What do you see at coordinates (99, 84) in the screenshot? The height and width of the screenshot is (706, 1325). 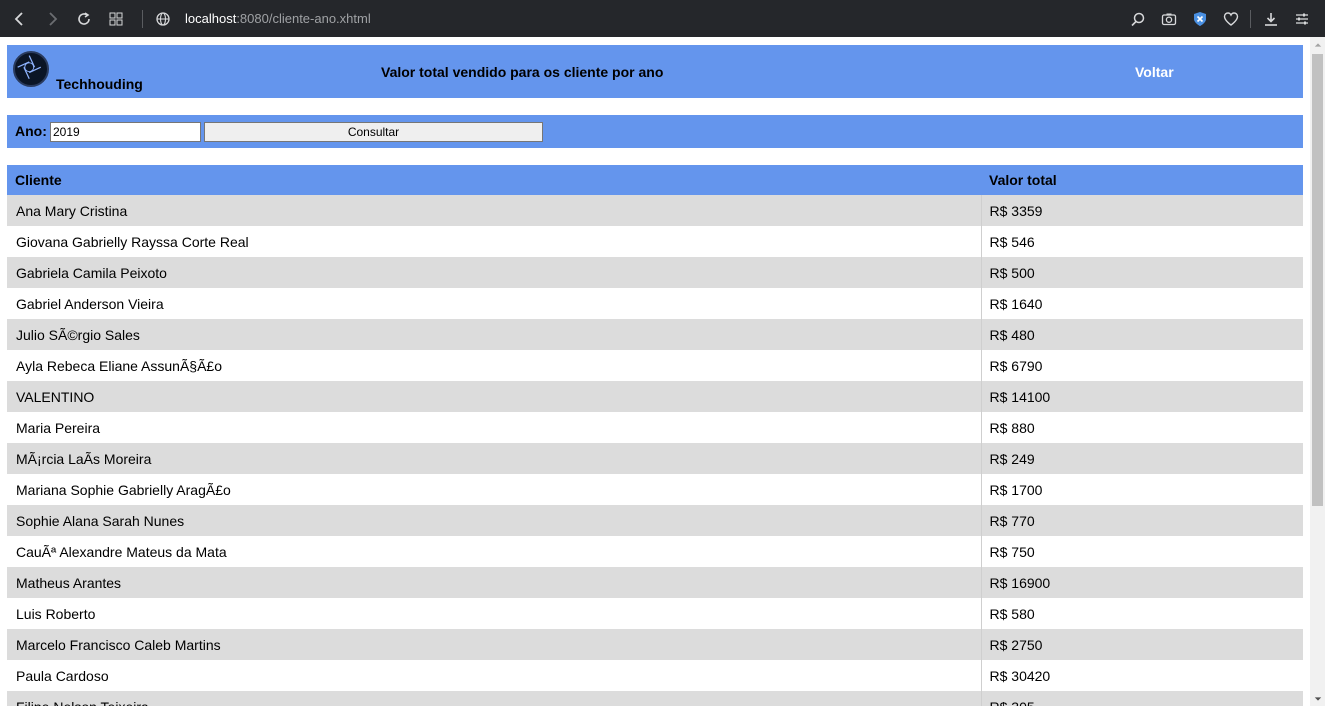 I see `brand-name: Techhouding` at bounding box center [99, 84].